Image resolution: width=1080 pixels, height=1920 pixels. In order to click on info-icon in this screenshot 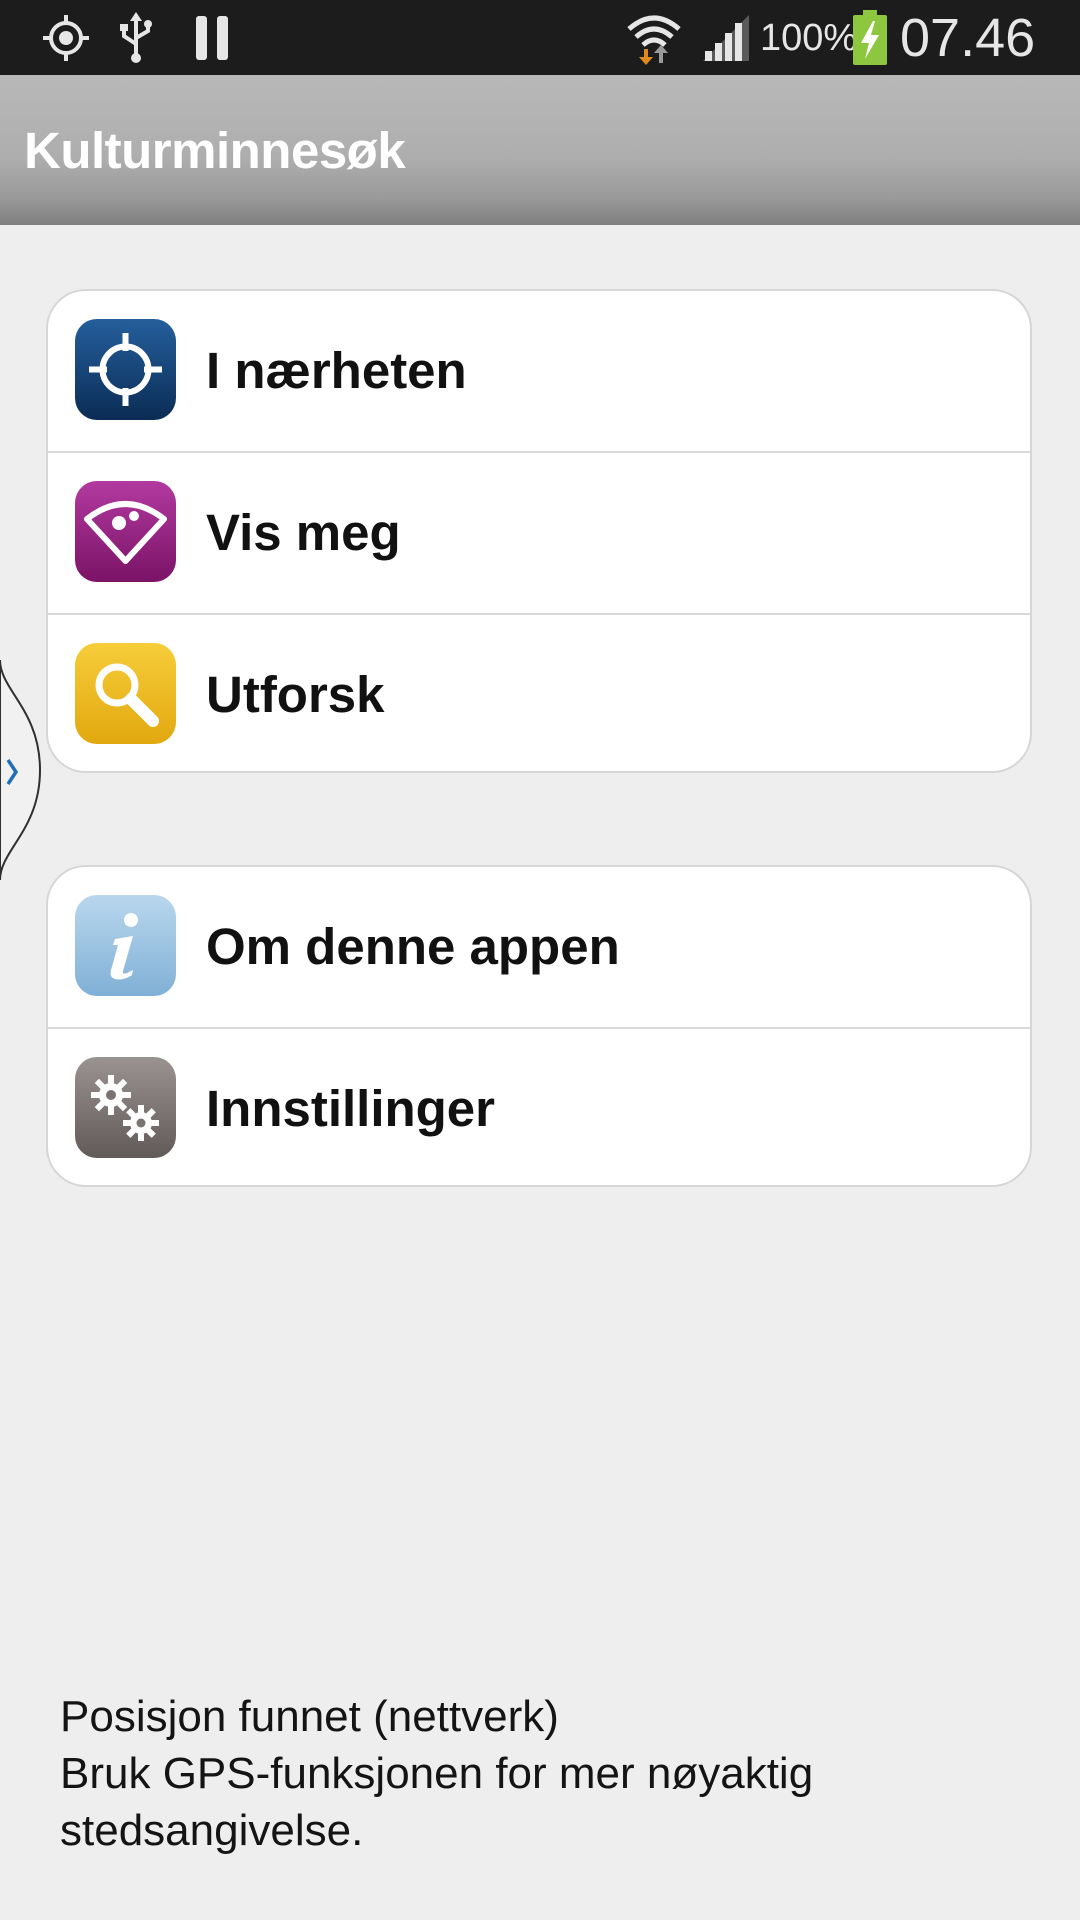, I will do `click(125, 945)`.